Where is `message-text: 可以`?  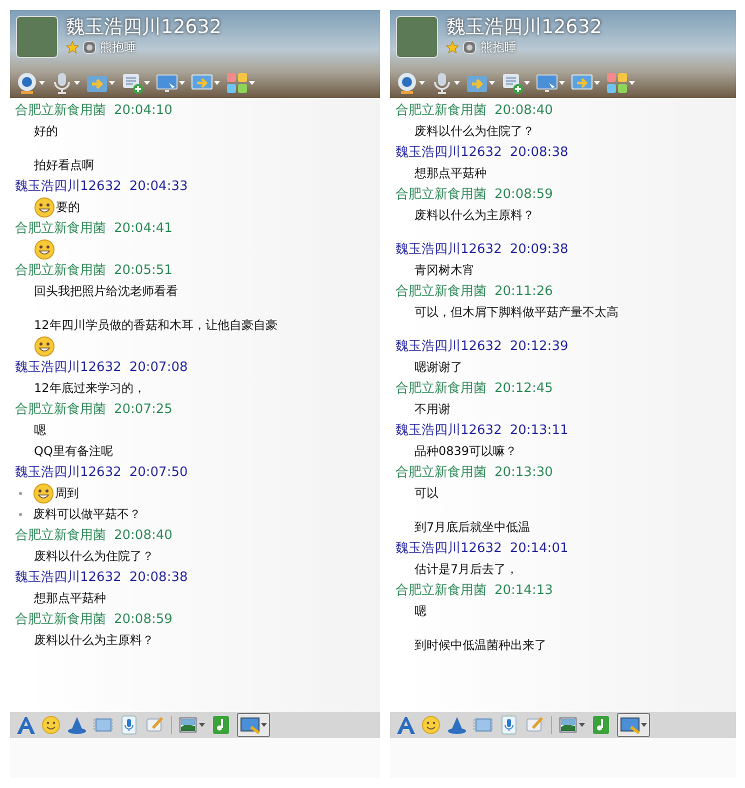 message-text: 可以 is located at coordinates (426, 493).